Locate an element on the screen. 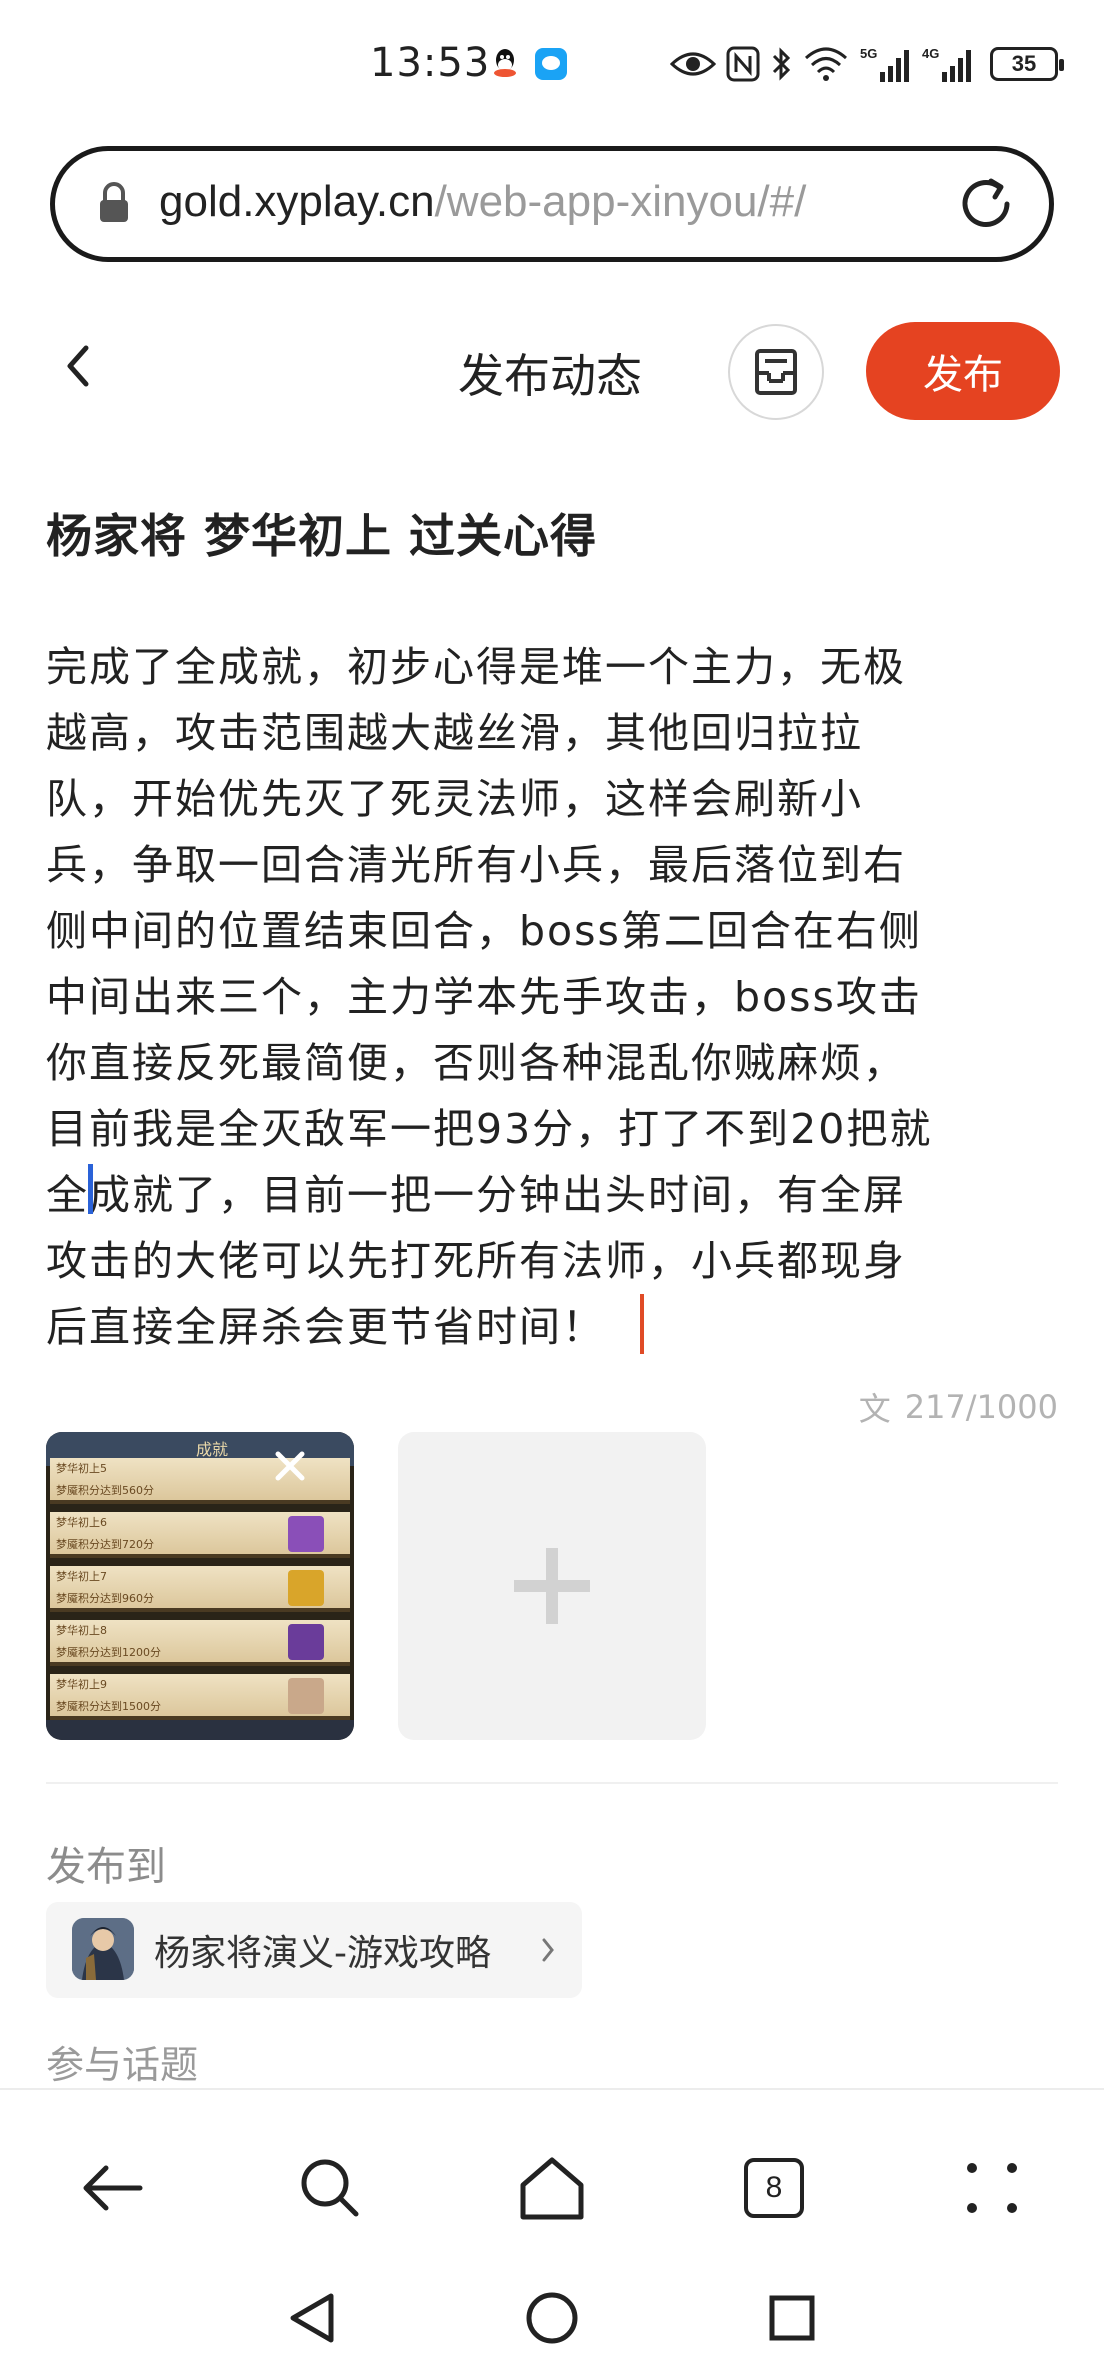 This screenshot has height=2376, width=1104. url-text: gold.xyplay.cn/web-app-xinyou/#/ is located at coordinates (482, 202).